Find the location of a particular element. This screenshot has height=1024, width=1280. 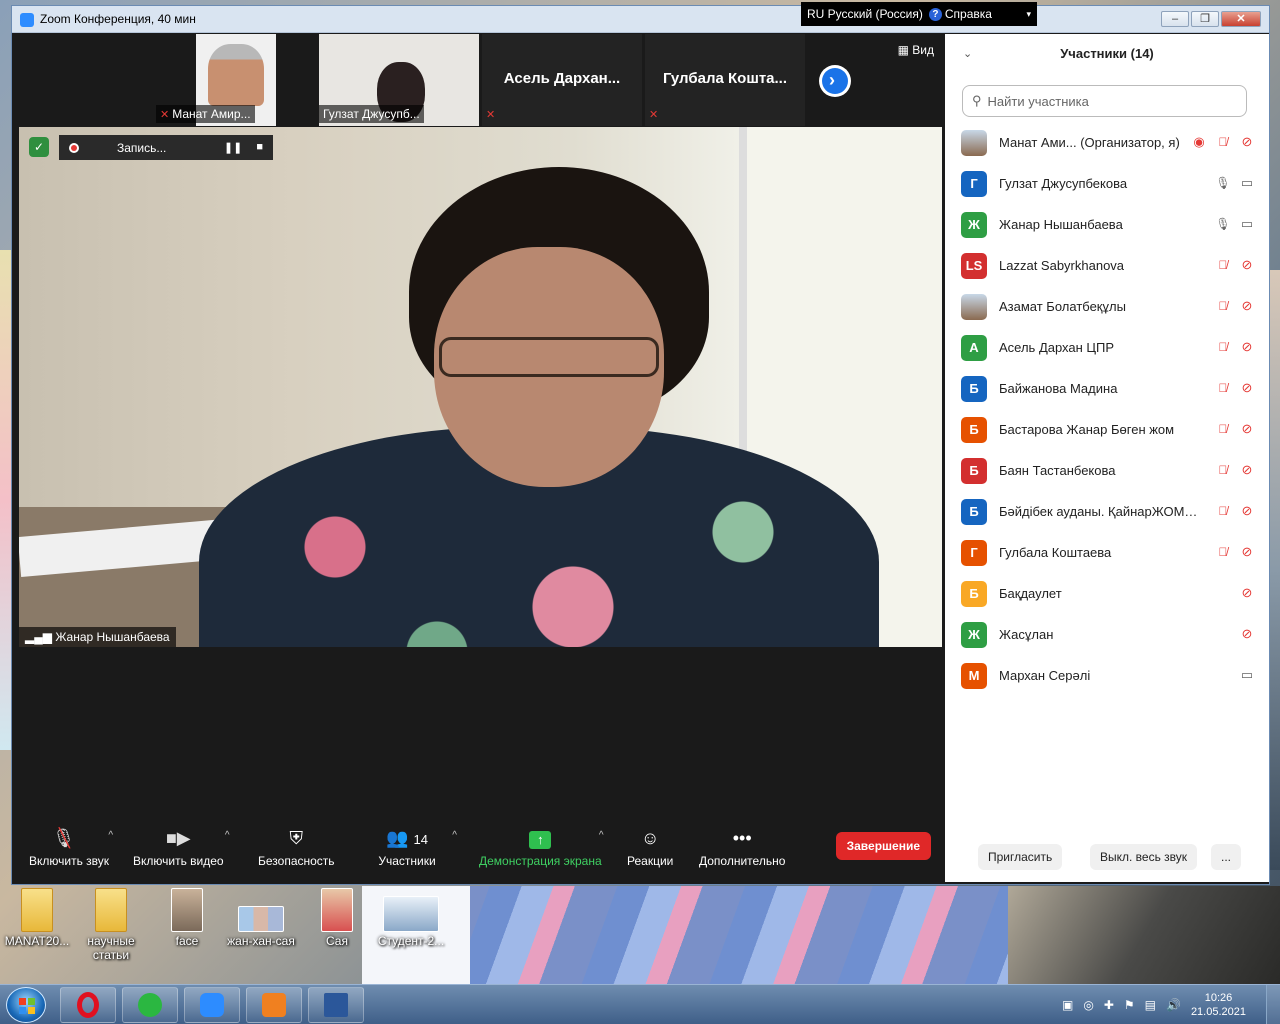

avatar: Ж is located at coordinates (974, 224).